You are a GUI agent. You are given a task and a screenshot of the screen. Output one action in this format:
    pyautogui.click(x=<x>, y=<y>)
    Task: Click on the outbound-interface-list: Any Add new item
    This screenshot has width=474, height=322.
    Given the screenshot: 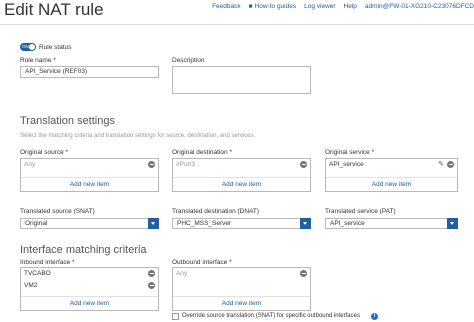 What is the action you would take?
    pyautogui.click(x=241, y=289)
    